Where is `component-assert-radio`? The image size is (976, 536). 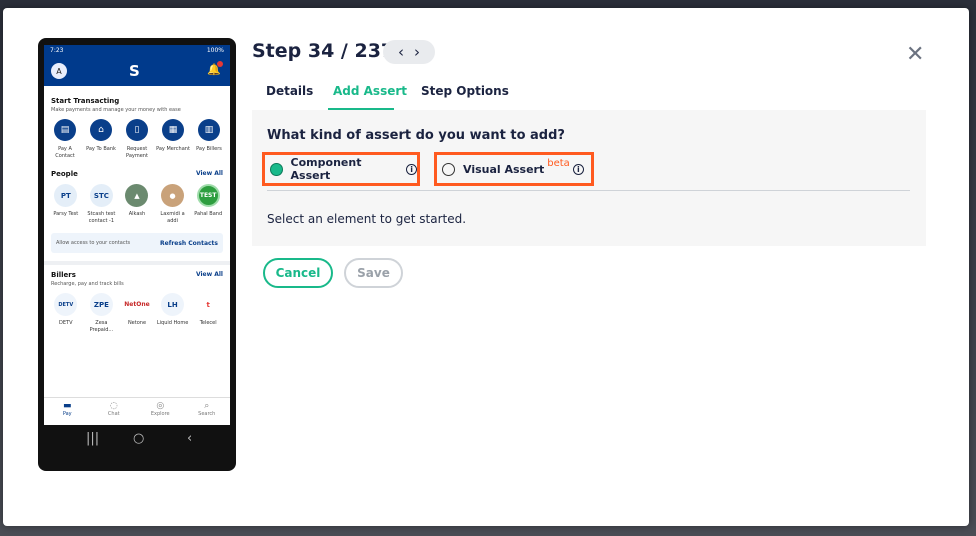 component-assert-radio is located at coordinates (276, 169).